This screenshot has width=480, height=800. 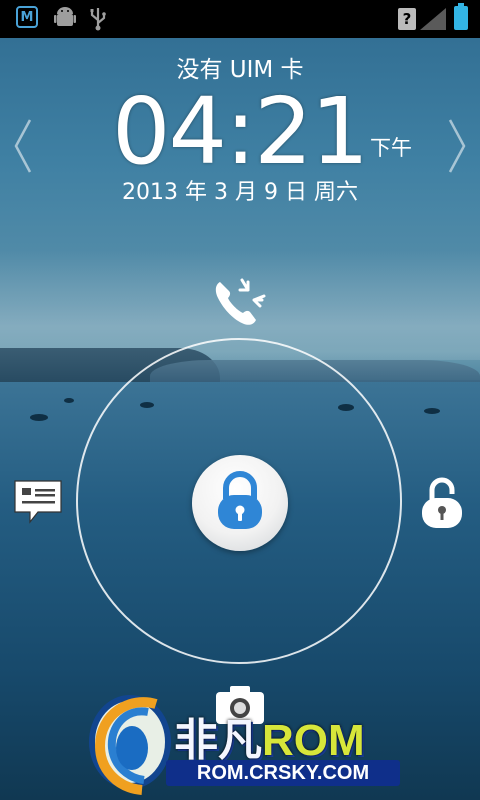 What do you see at coordinates (240, 192) in the screenshot?
I see `date-text: 2013 年 3 月 9 日 周六` at bounding box center [240, 192].